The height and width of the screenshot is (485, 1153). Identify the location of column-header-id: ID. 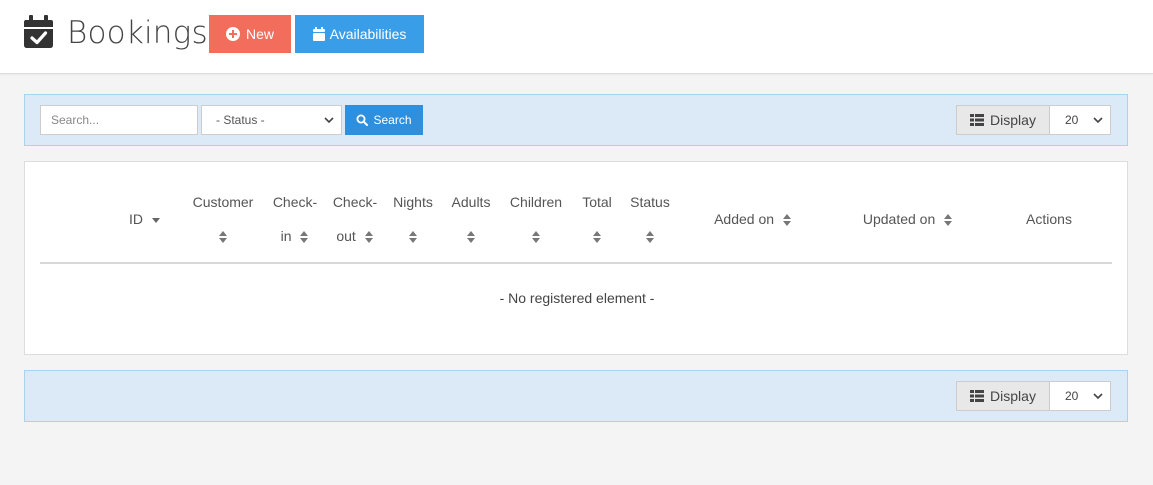
(145, 219).